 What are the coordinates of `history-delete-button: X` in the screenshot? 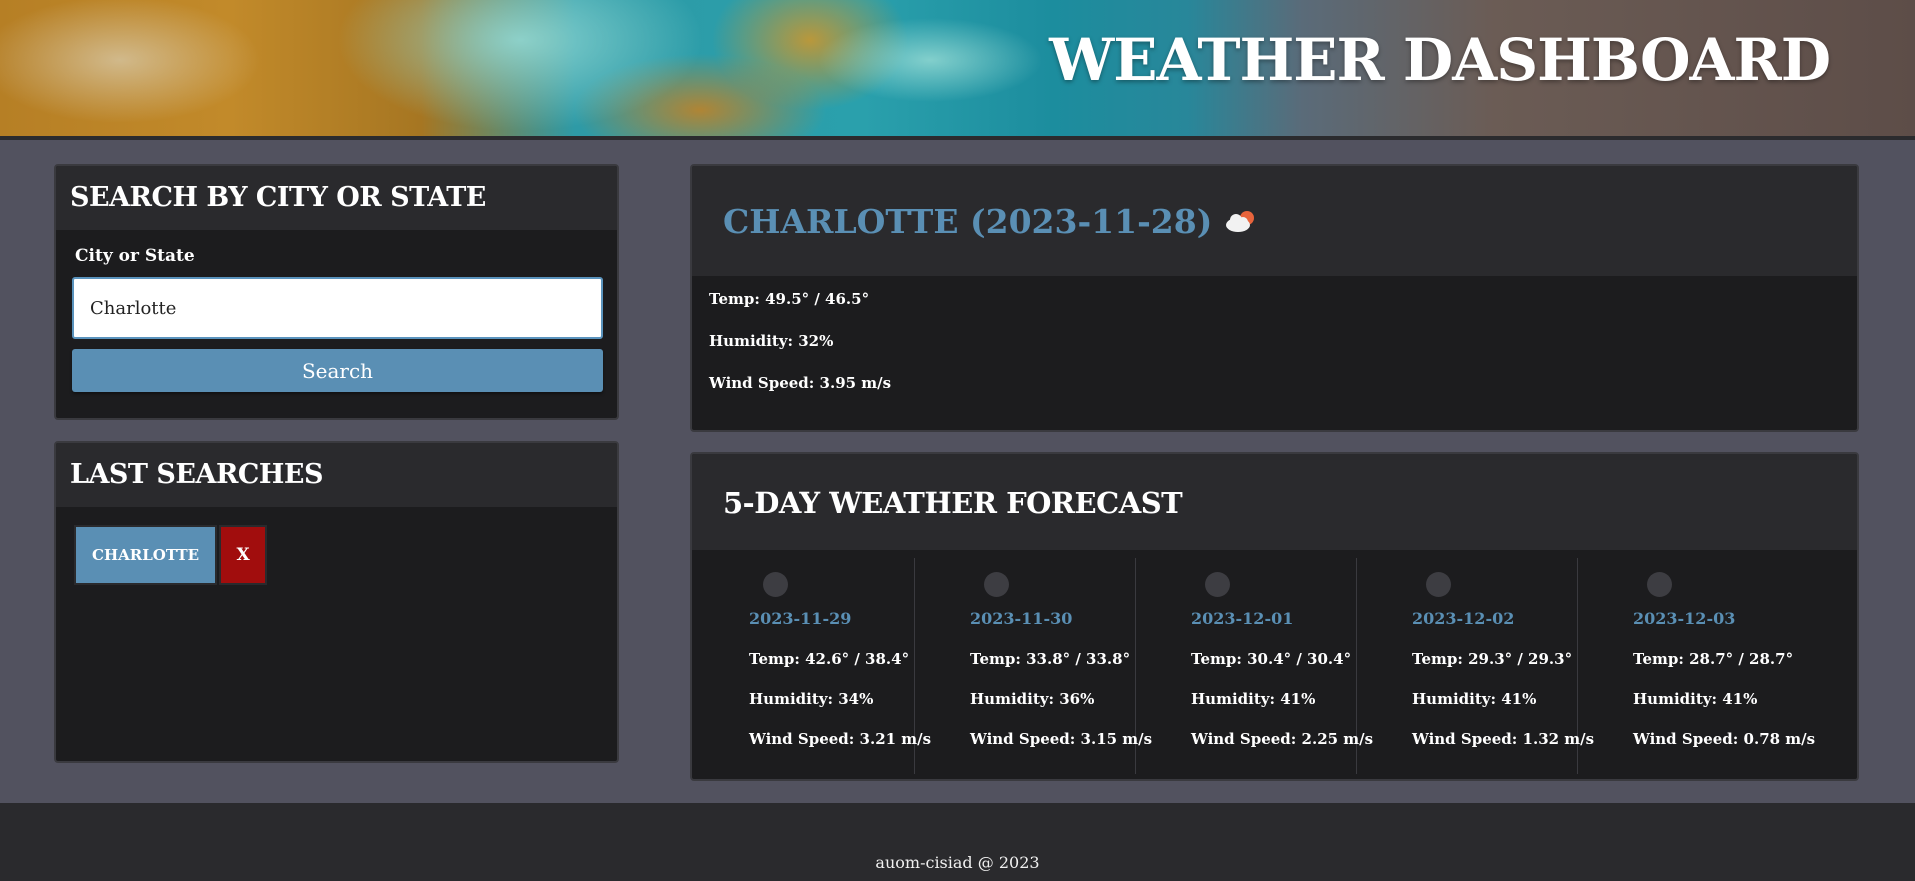 It's located at (243, 555).